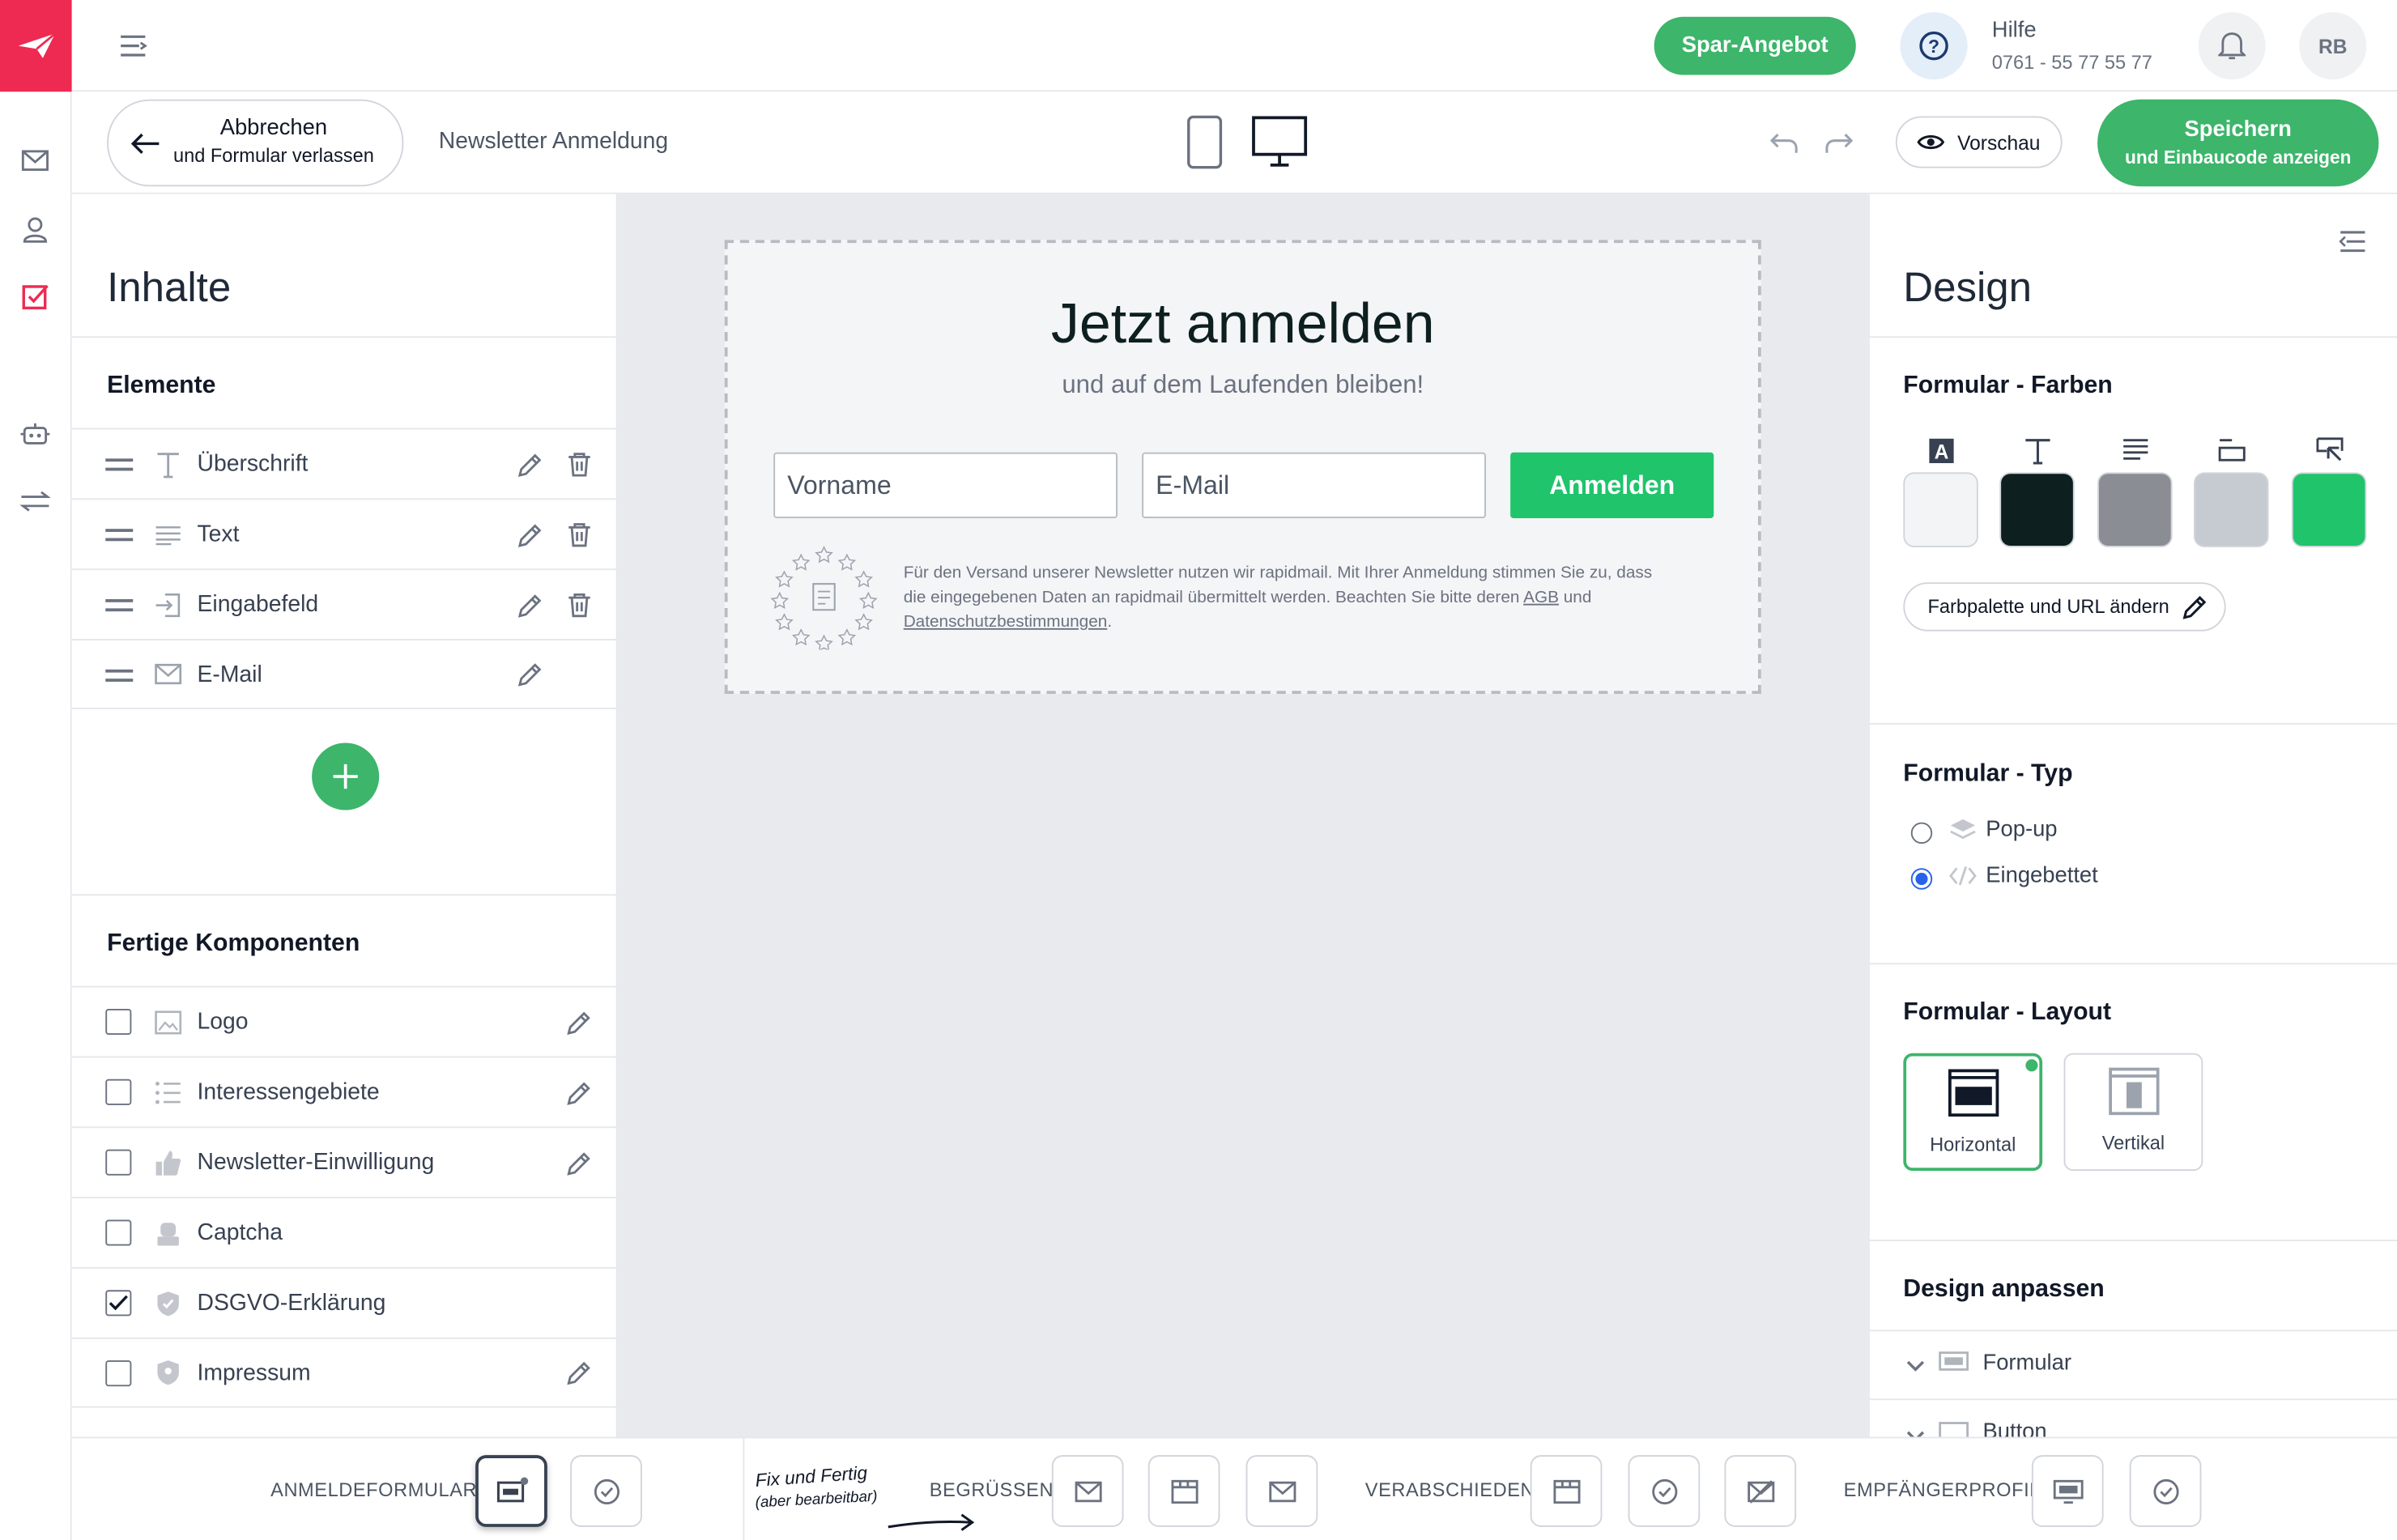  I want to click on element-row: Text, so click(345, 533).